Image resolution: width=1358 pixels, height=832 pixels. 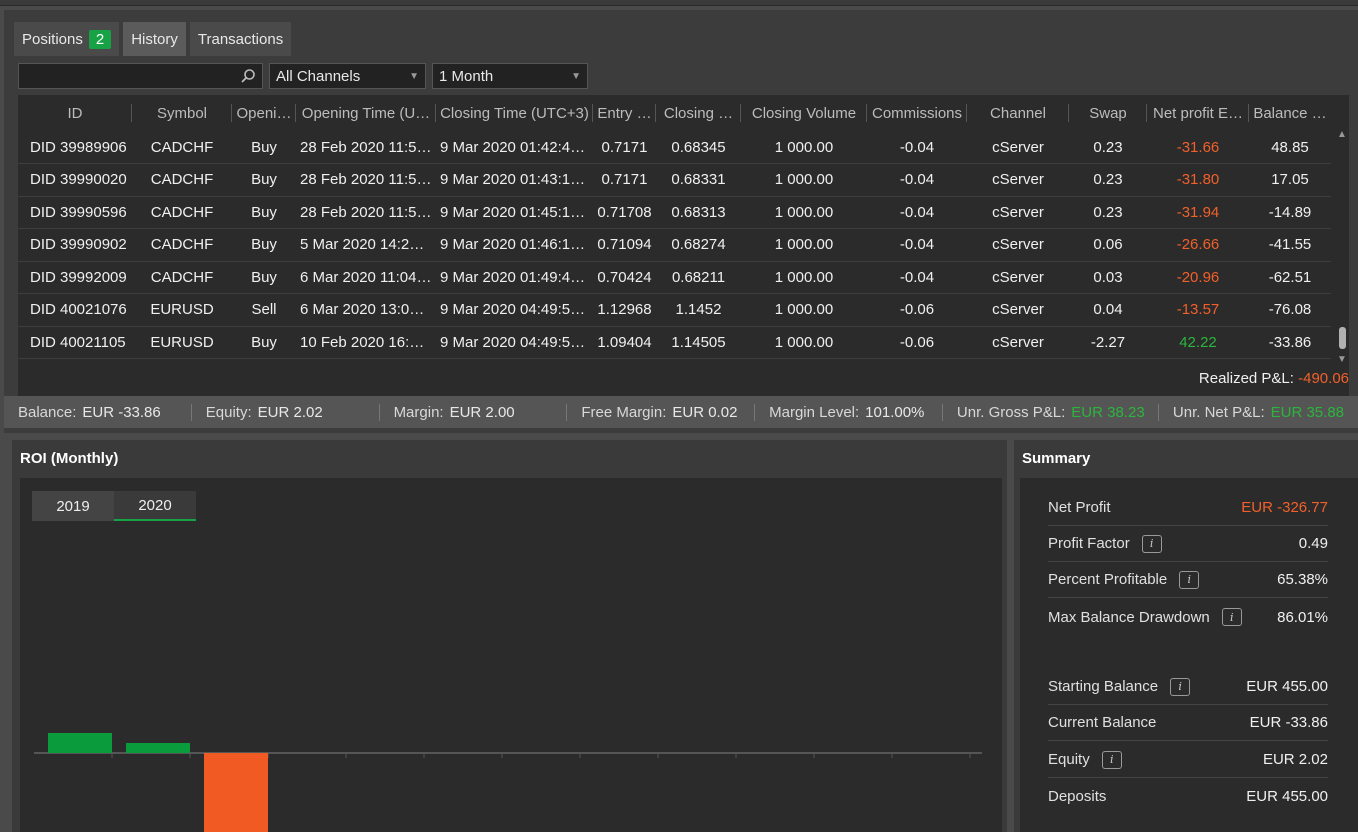 I want to click on search-input, so click(x=140, y=76).